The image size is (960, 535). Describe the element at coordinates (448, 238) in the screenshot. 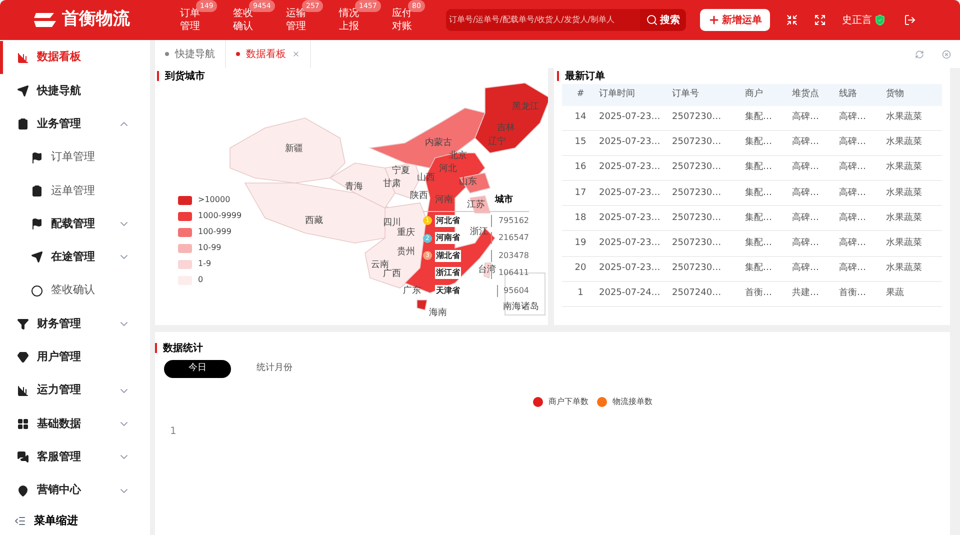

I see `city-name: 河南省` at that location.